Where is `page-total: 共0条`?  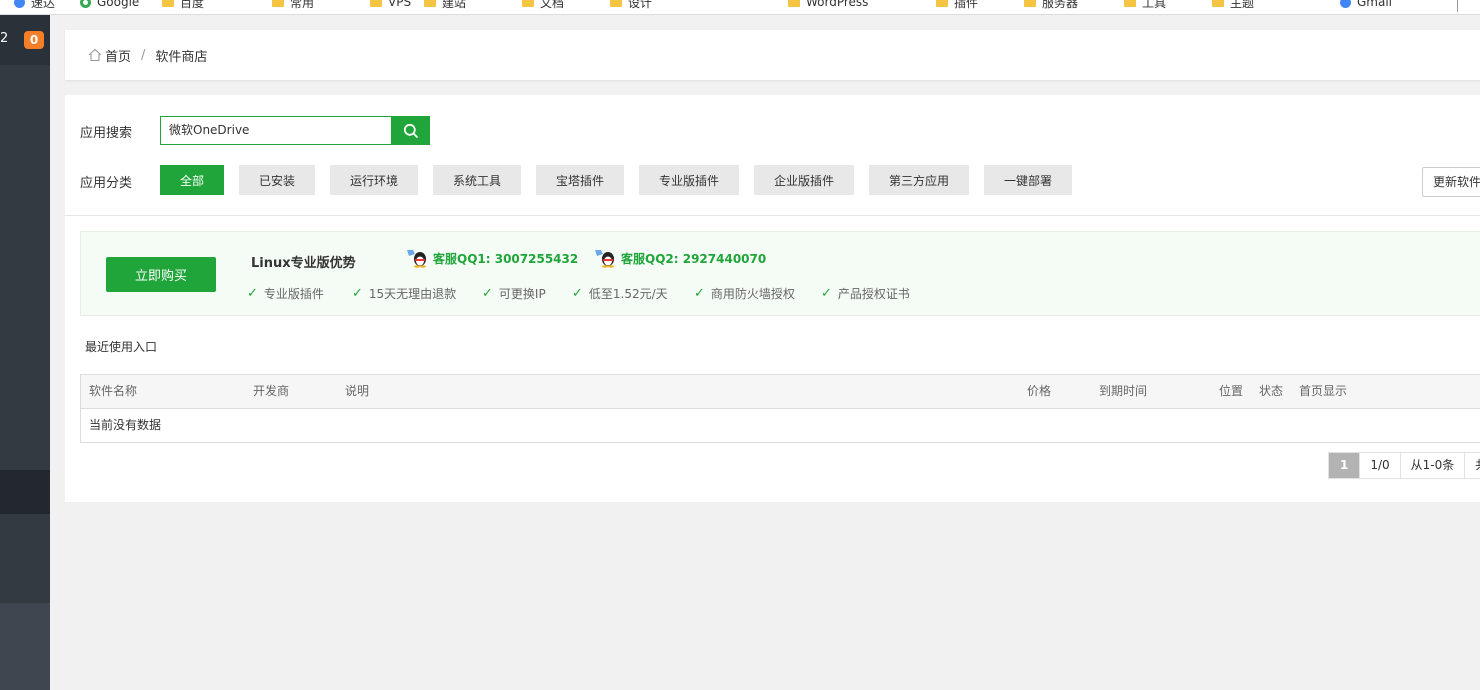 page-total: 共0条 is located at coordinates (1472, 465).